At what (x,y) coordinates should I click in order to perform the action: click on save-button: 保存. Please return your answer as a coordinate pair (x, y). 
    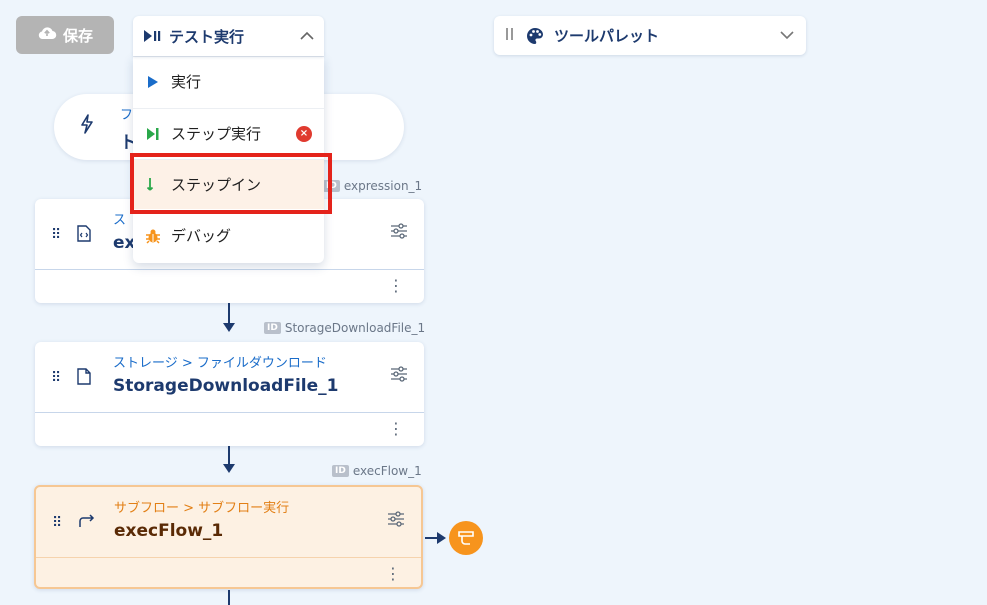
    Looking at the image, I should click on (65, 35).